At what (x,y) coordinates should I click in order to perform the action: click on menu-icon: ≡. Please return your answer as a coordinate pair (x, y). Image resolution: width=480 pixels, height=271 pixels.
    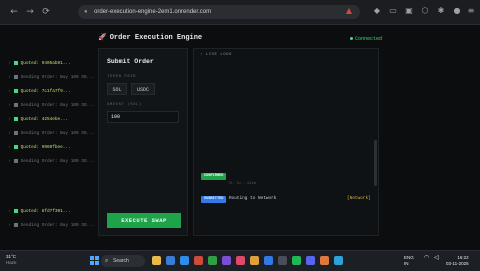
    Looking at the image, I should click on (471, 11).